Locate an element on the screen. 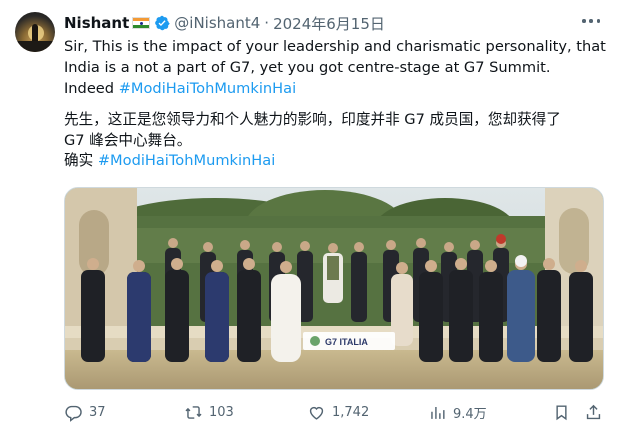 The height and width of the screenshot is (436, 620). avatar-figure is located at coordinates (35, 33).